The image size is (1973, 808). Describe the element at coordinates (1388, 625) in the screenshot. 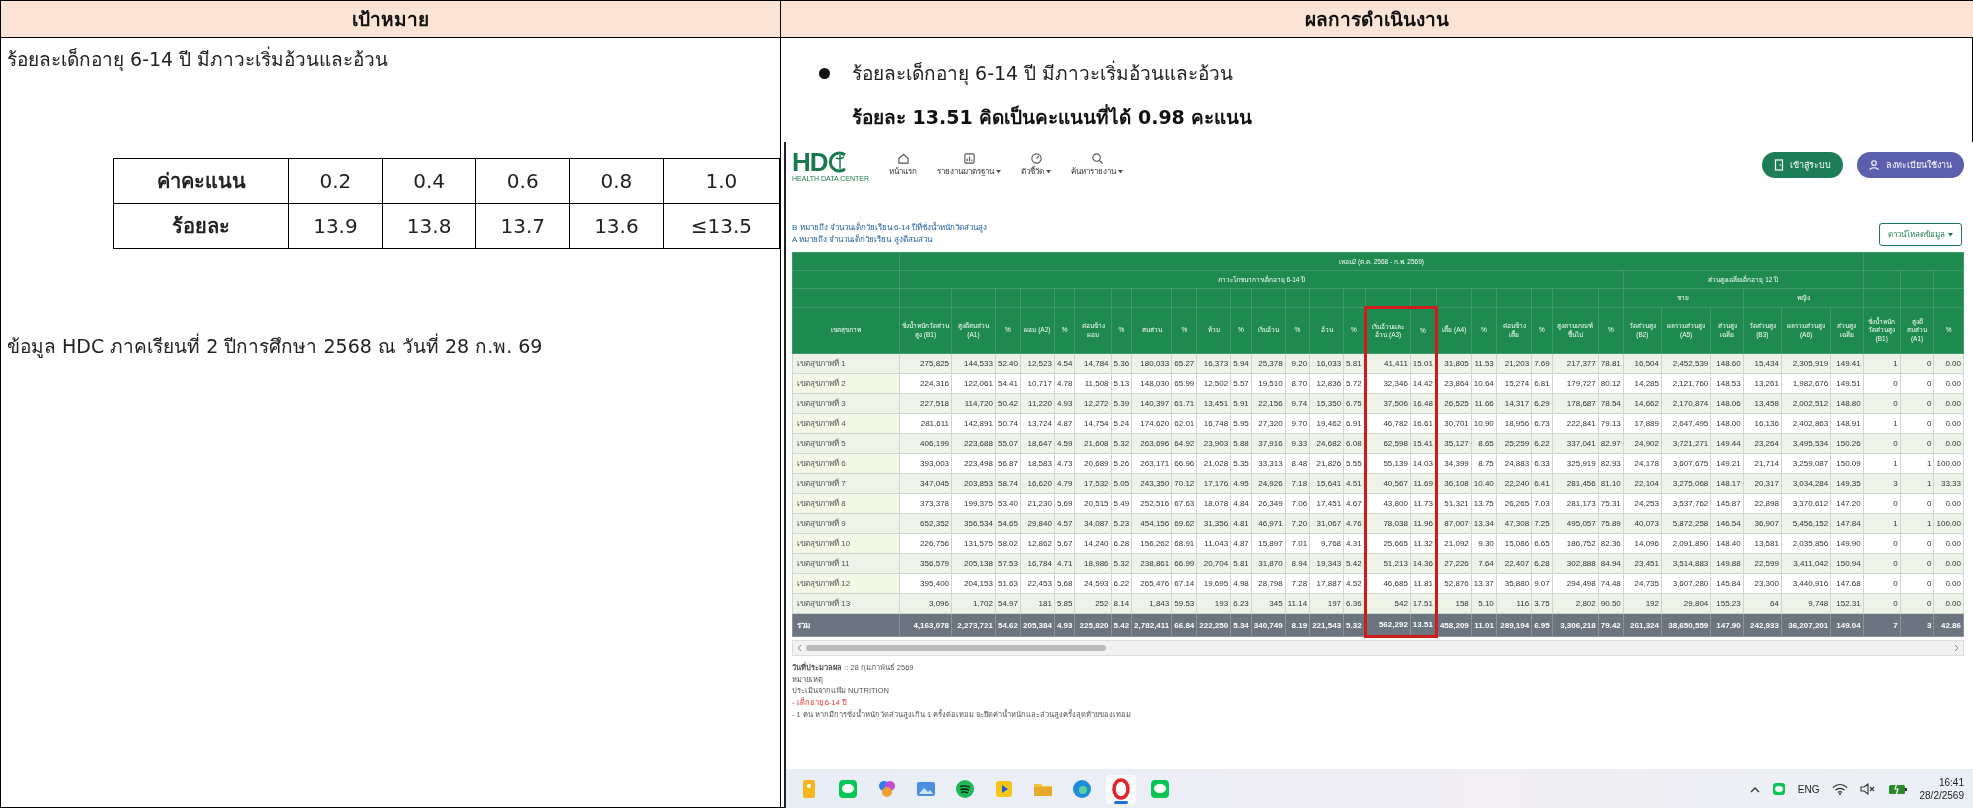

I see `table-cell: 562,292` at that location.